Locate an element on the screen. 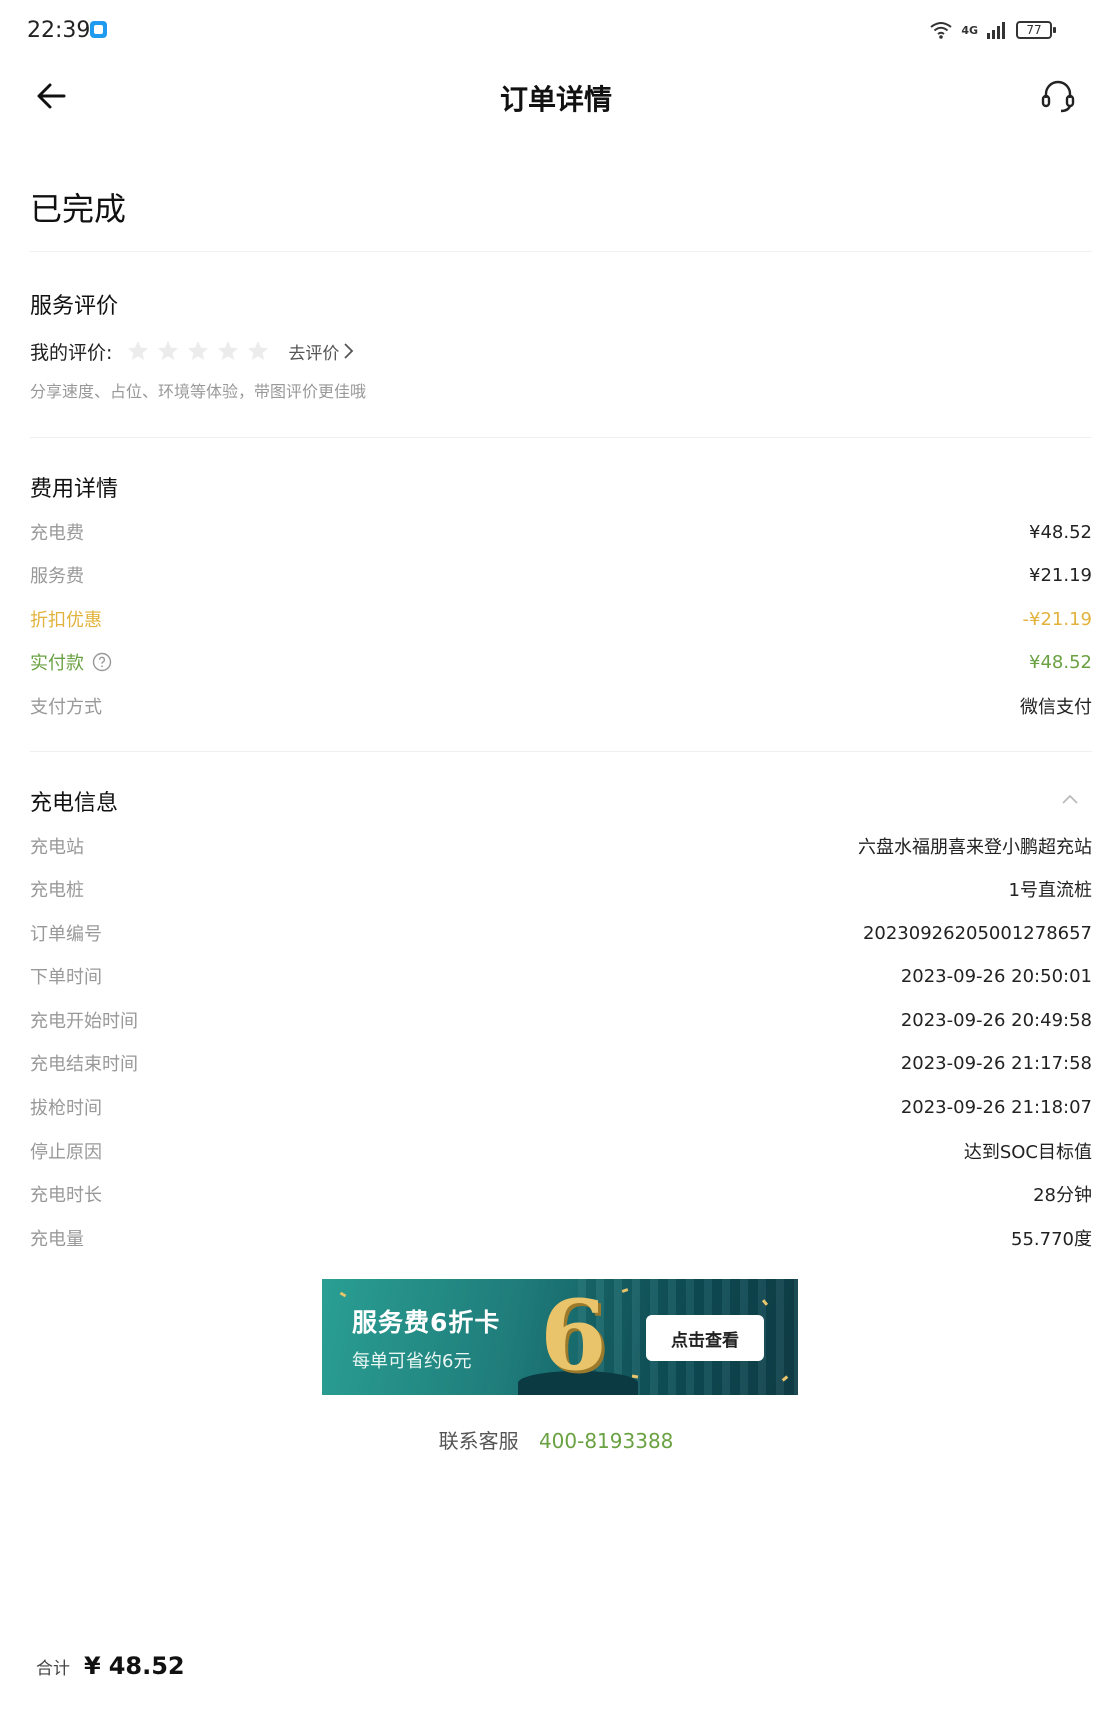 This screenshot has height=1729, width=1112. info-label: 充电时长 is located at coordinates (66, 1195).